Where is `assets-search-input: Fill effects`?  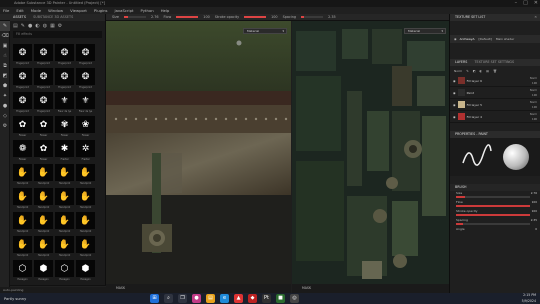 assets-search-input: Fill effects is located at coordinates (57, 34).